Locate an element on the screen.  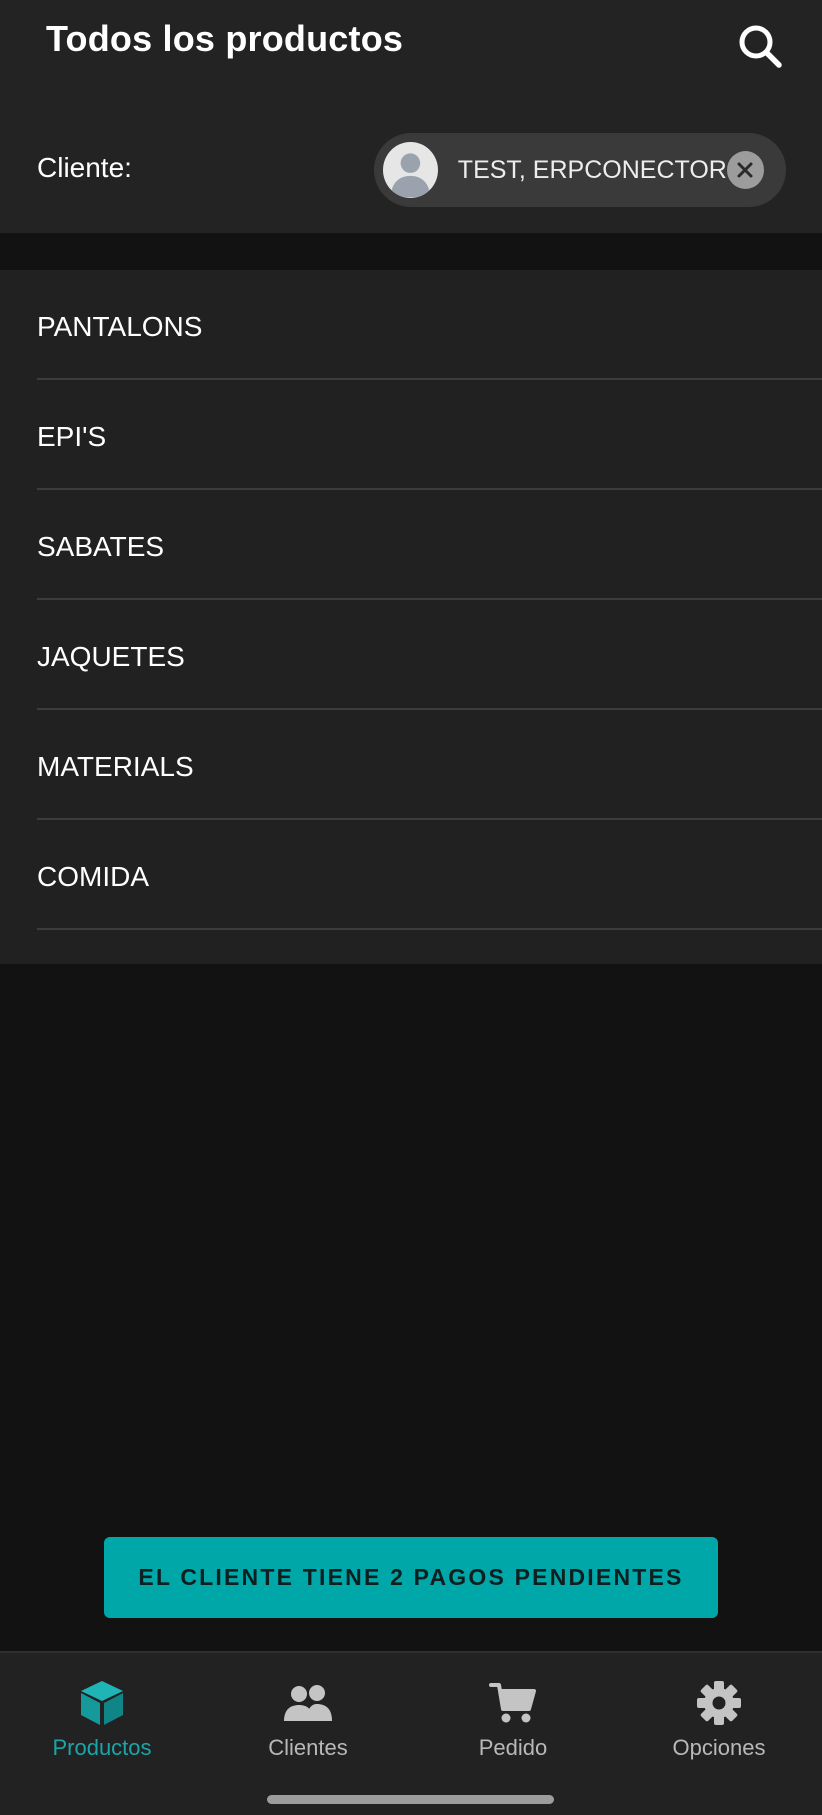
category-item-materials: MATERIALS is located at coordinates (411, 765).